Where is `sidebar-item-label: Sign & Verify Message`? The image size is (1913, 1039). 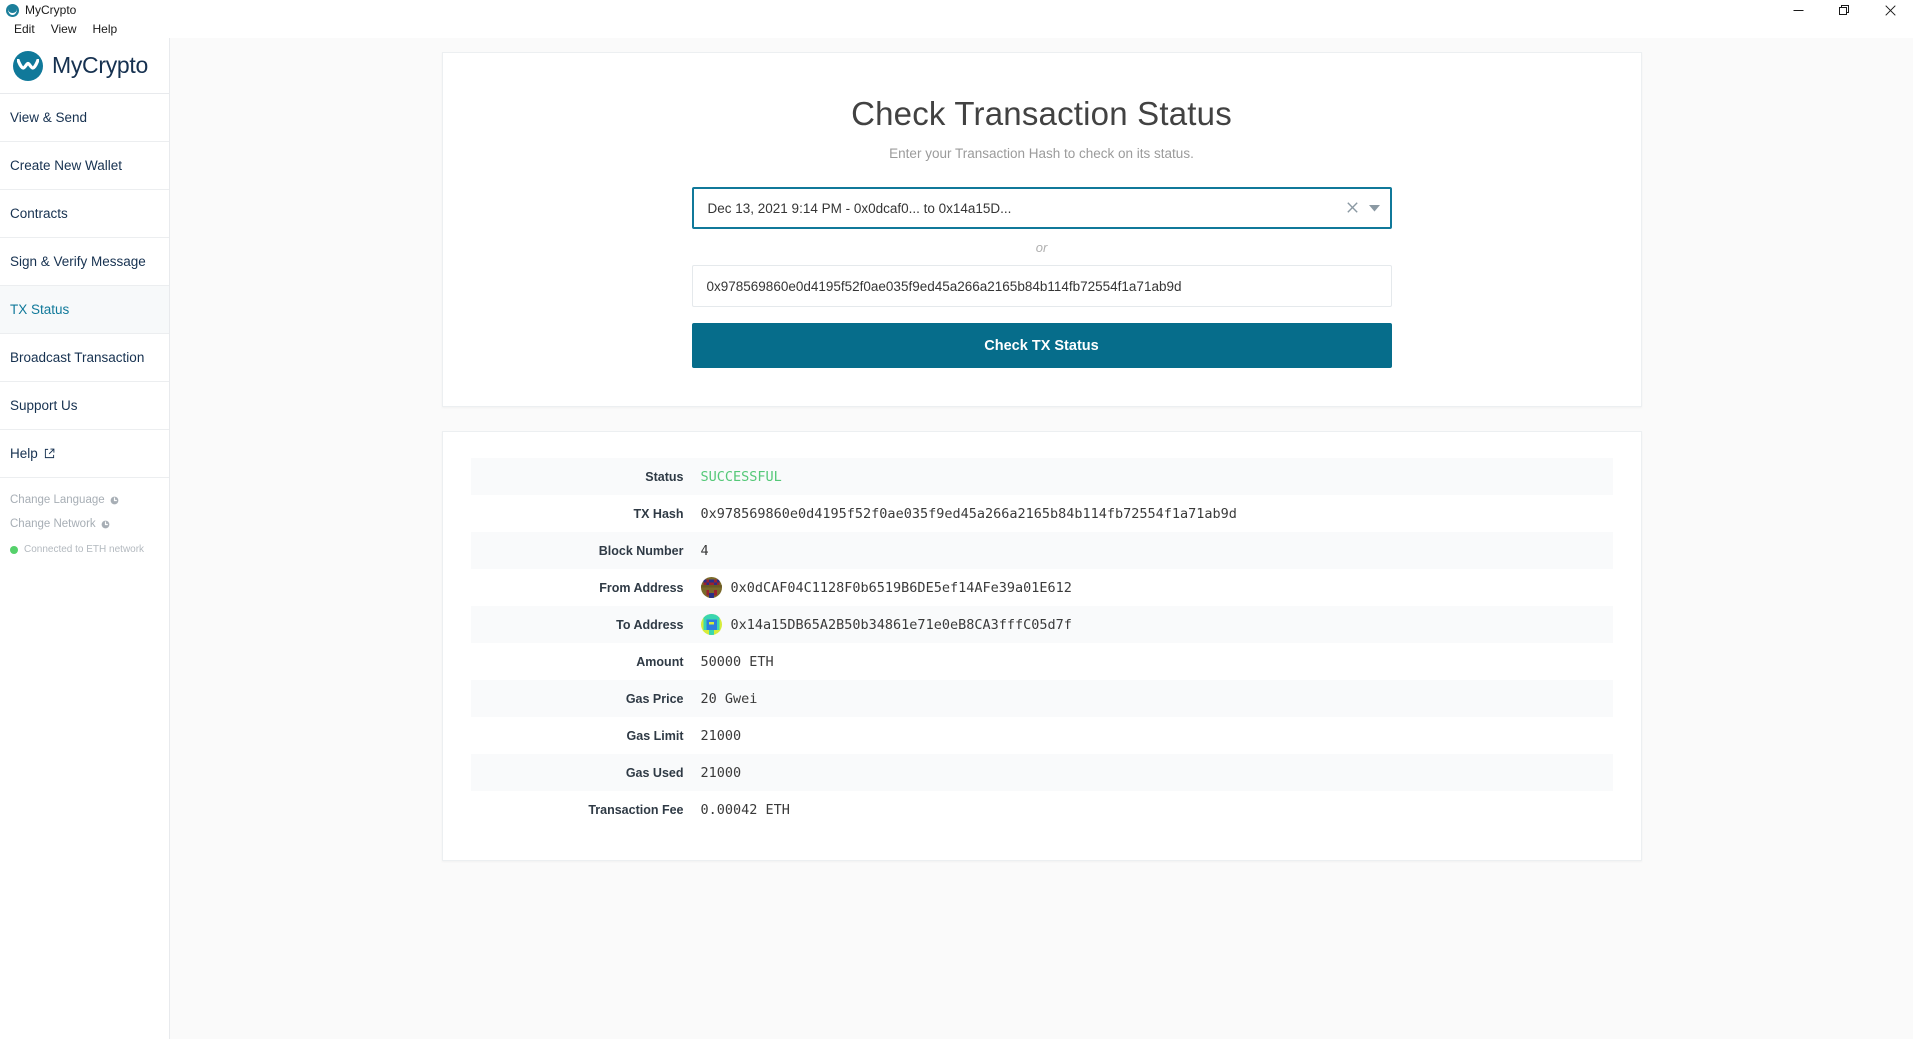
sidebar-item-label: Sign & Verify Message is located at coordinates (78, 261).